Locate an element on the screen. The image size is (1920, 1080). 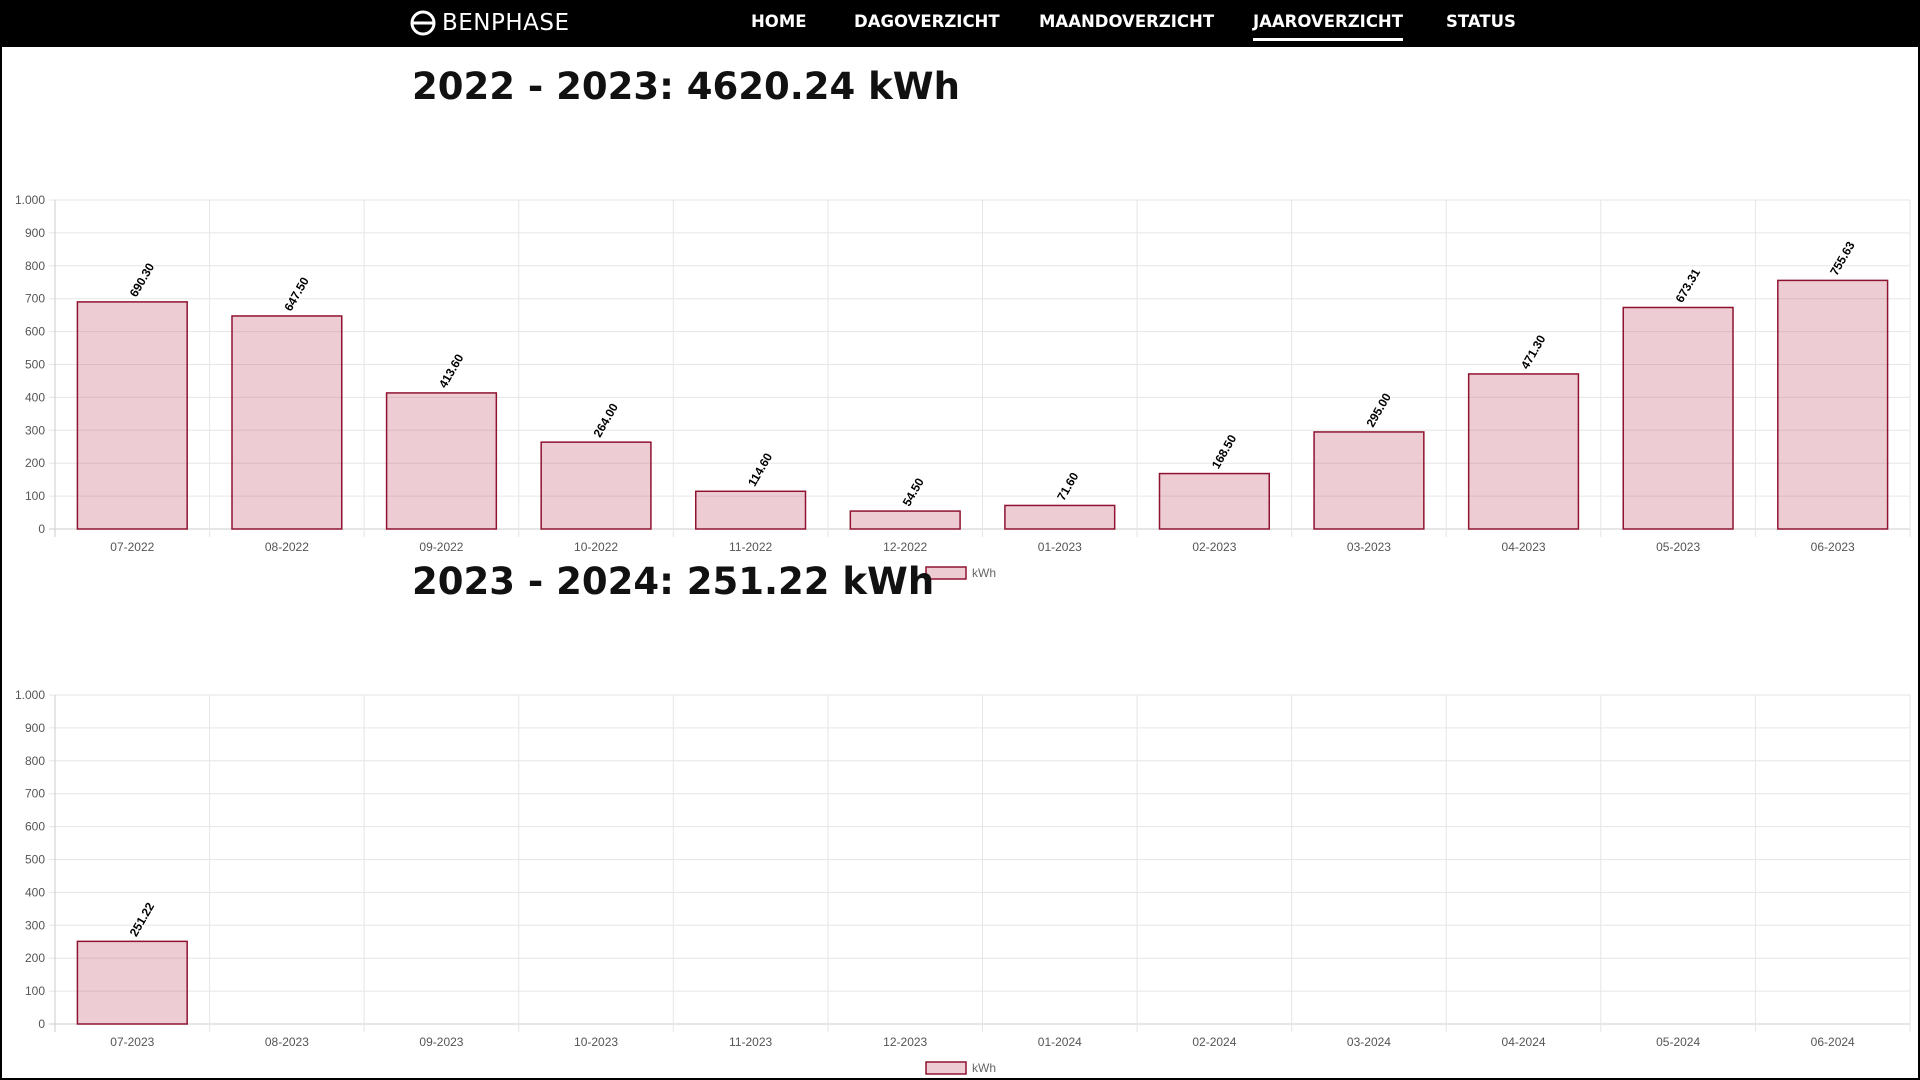
data-label: 168.50 is located at coordinates (1224, 451).